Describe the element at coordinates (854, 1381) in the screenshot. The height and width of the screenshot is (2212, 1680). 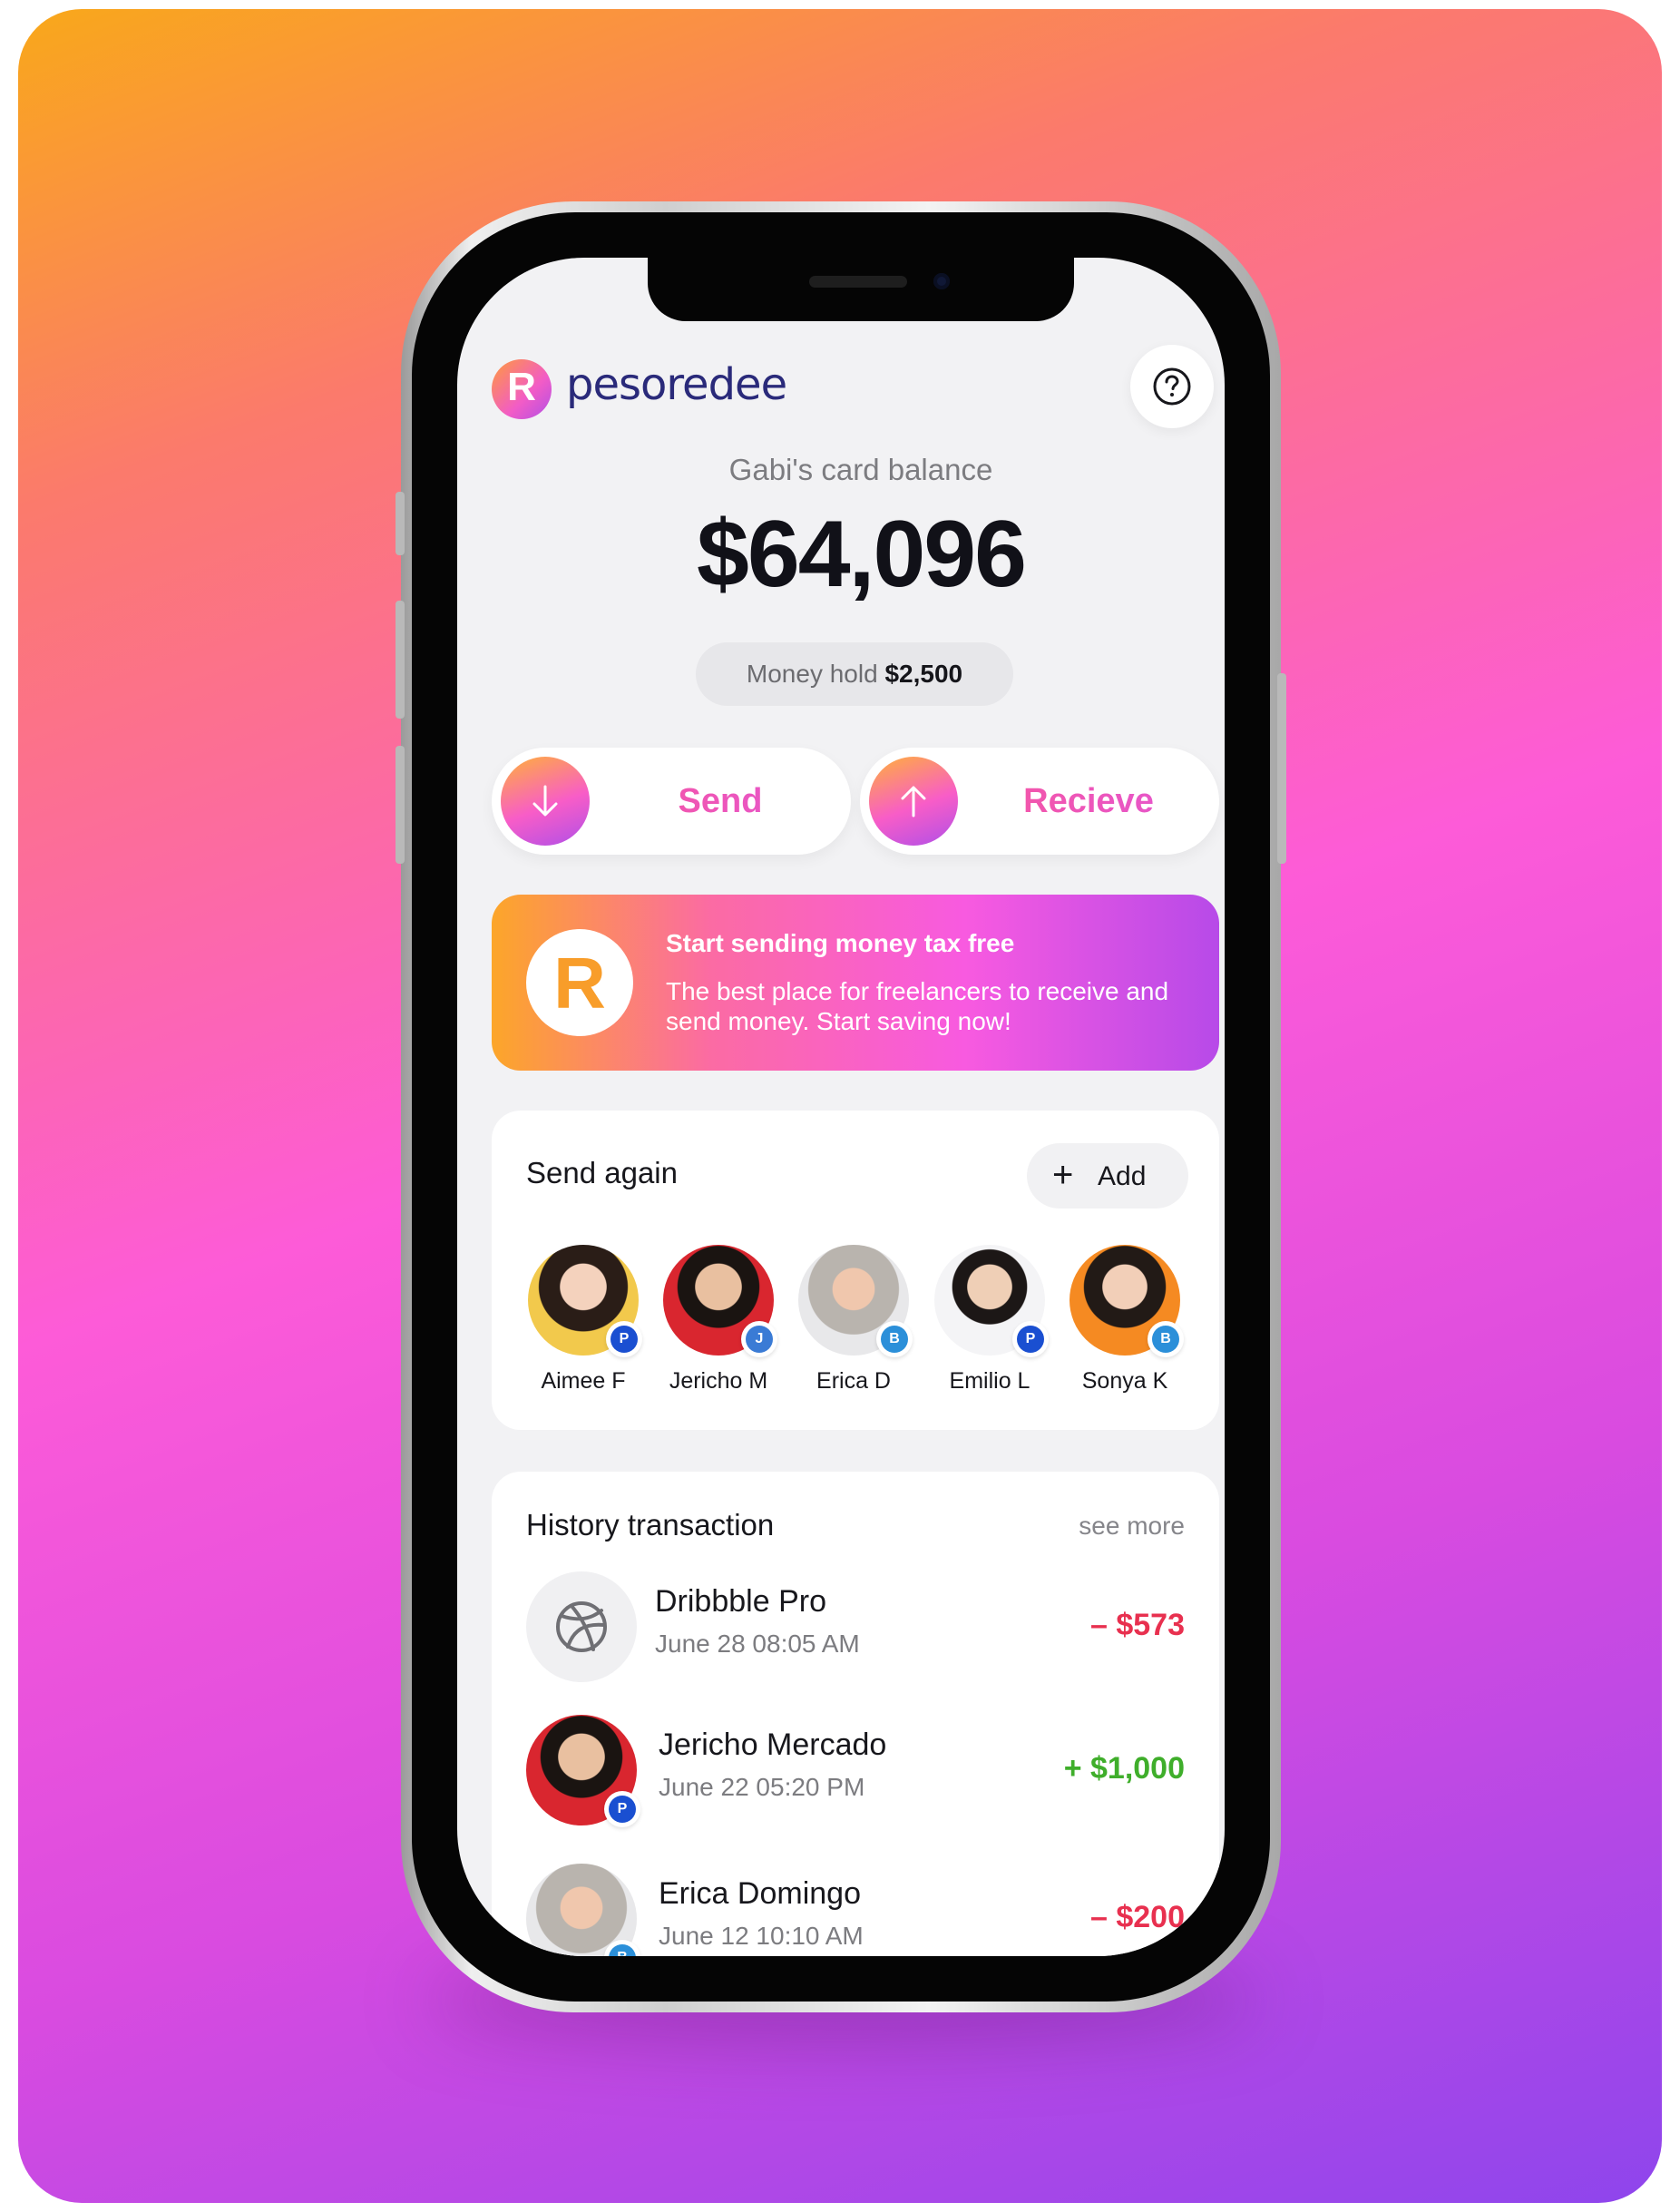
I see `contact-name: Erica D` at that location.